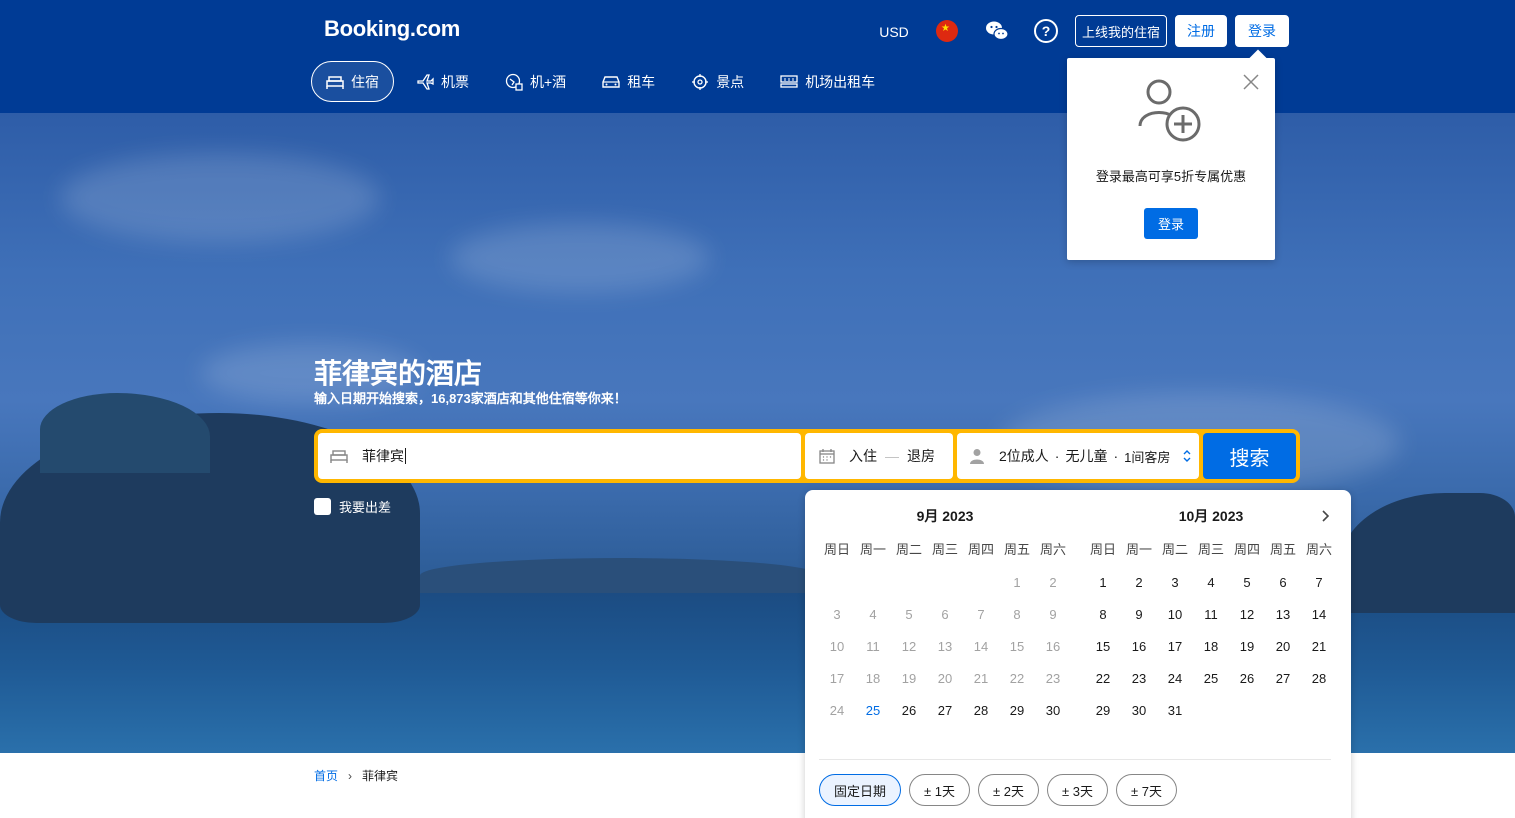  I want to click on calendar-day: 18, so click(1211, 649).